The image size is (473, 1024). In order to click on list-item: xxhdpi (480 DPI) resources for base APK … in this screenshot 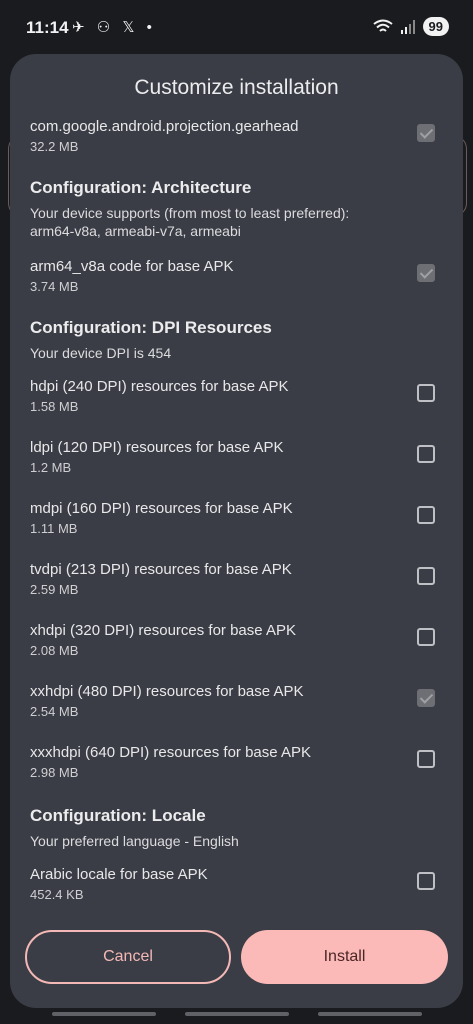, I will do `click(237, 701)`.